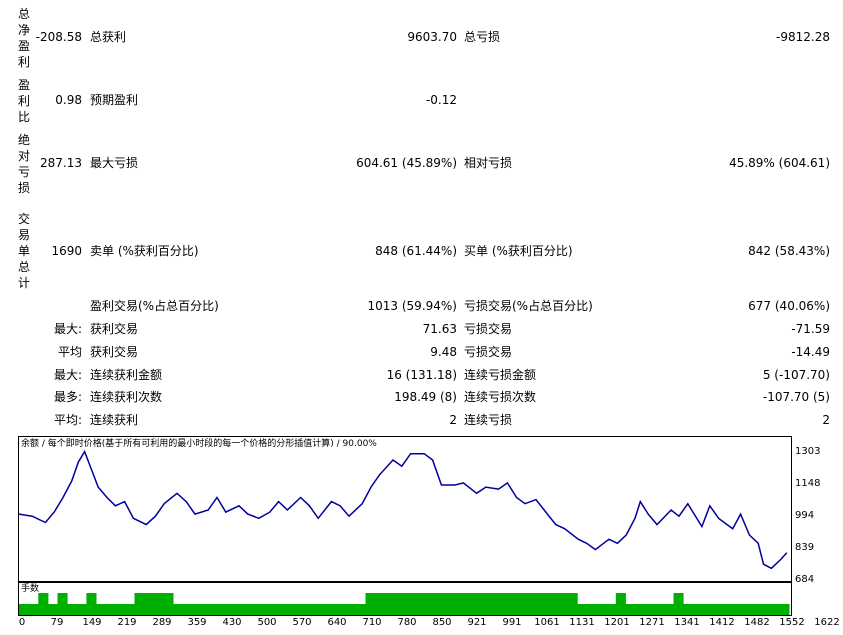 The image size is (843, 635). What do you see at coordinates (432, 37) in the screenshot?
I see `gross-profit-value: 9603.70` at bounding box center [432, 37].